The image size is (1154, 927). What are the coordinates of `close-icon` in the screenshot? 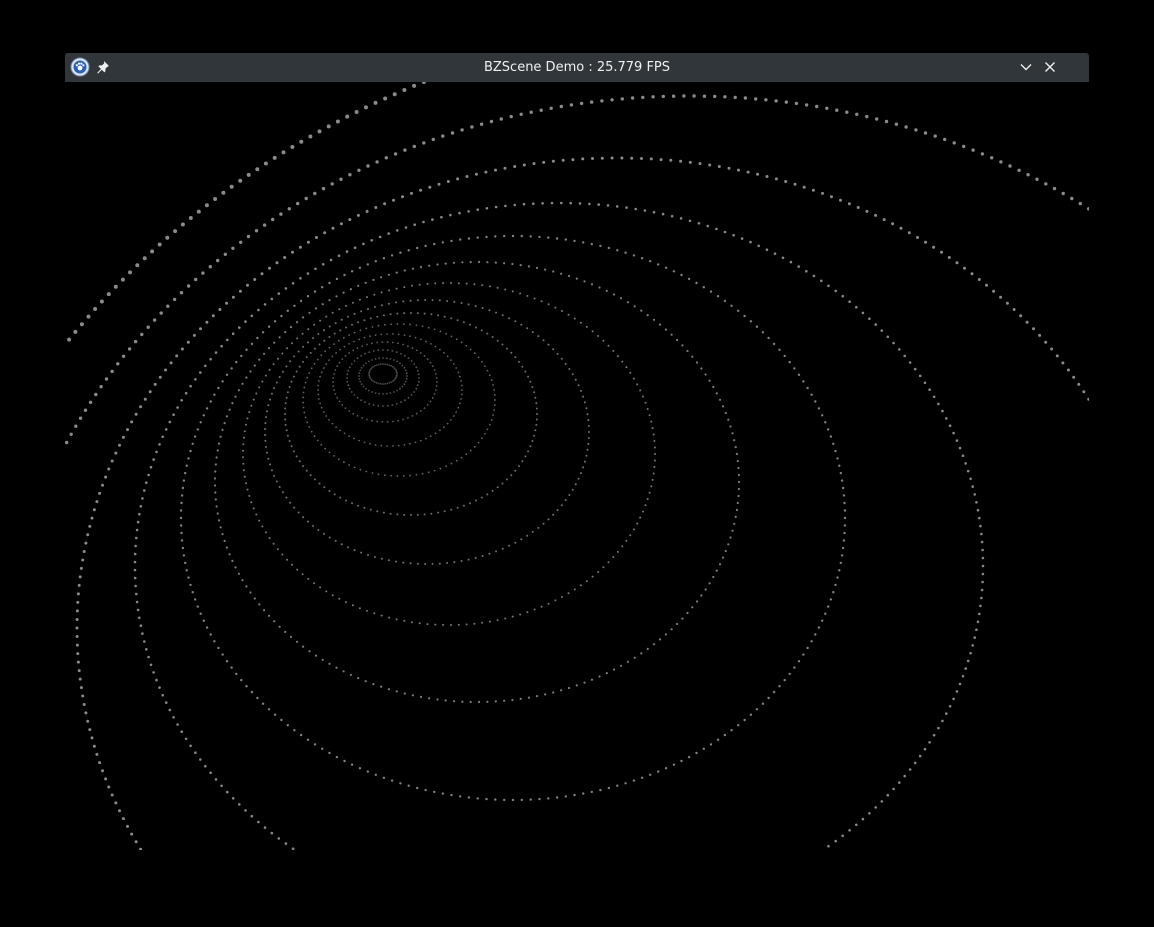 It's located at (1050, 67).